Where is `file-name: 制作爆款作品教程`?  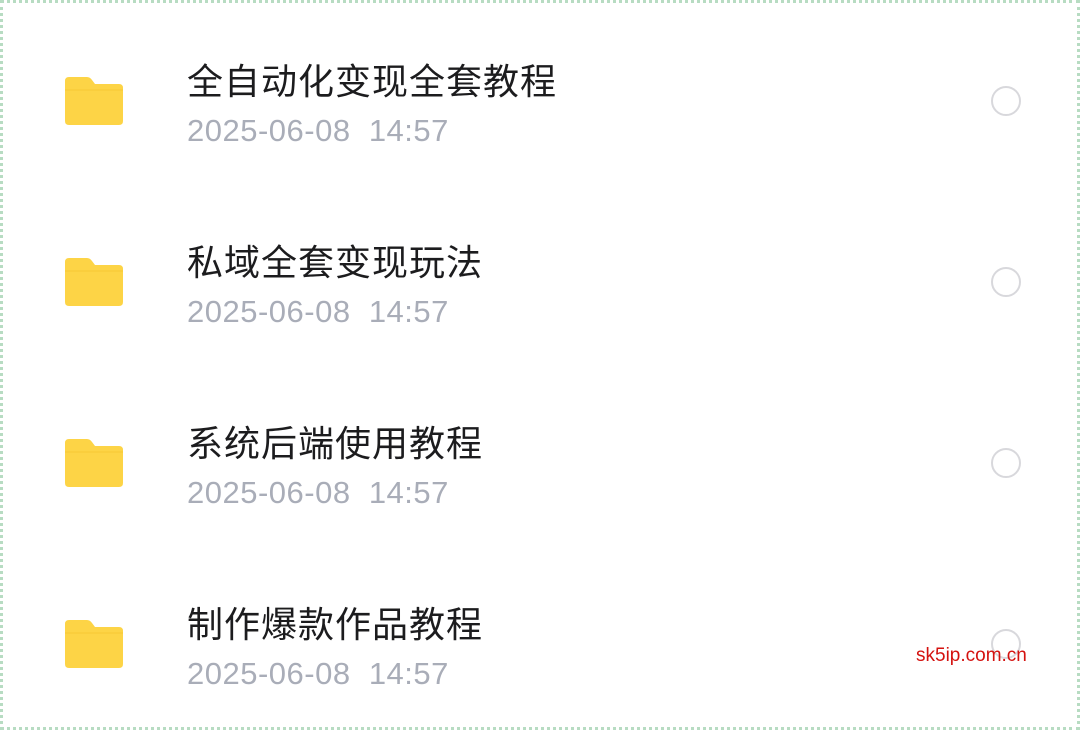 file-name: 制作爆款作品教程 is located at coordinates (335, 625).